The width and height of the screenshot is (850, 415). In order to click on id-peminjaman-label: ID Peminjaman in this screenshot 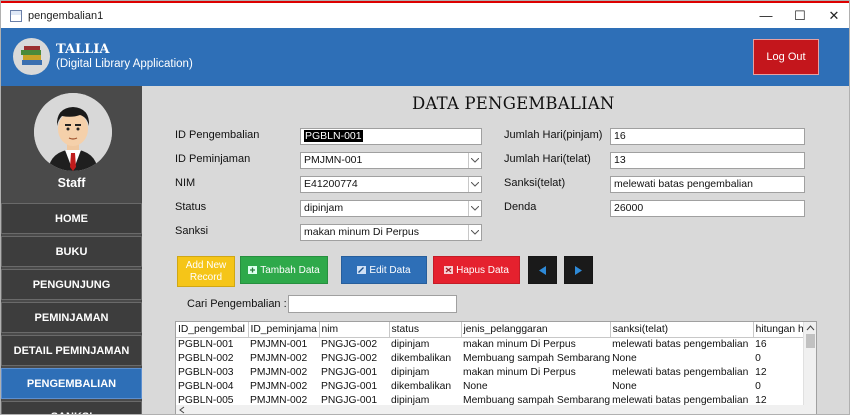, I will do `click(213, 159)`.